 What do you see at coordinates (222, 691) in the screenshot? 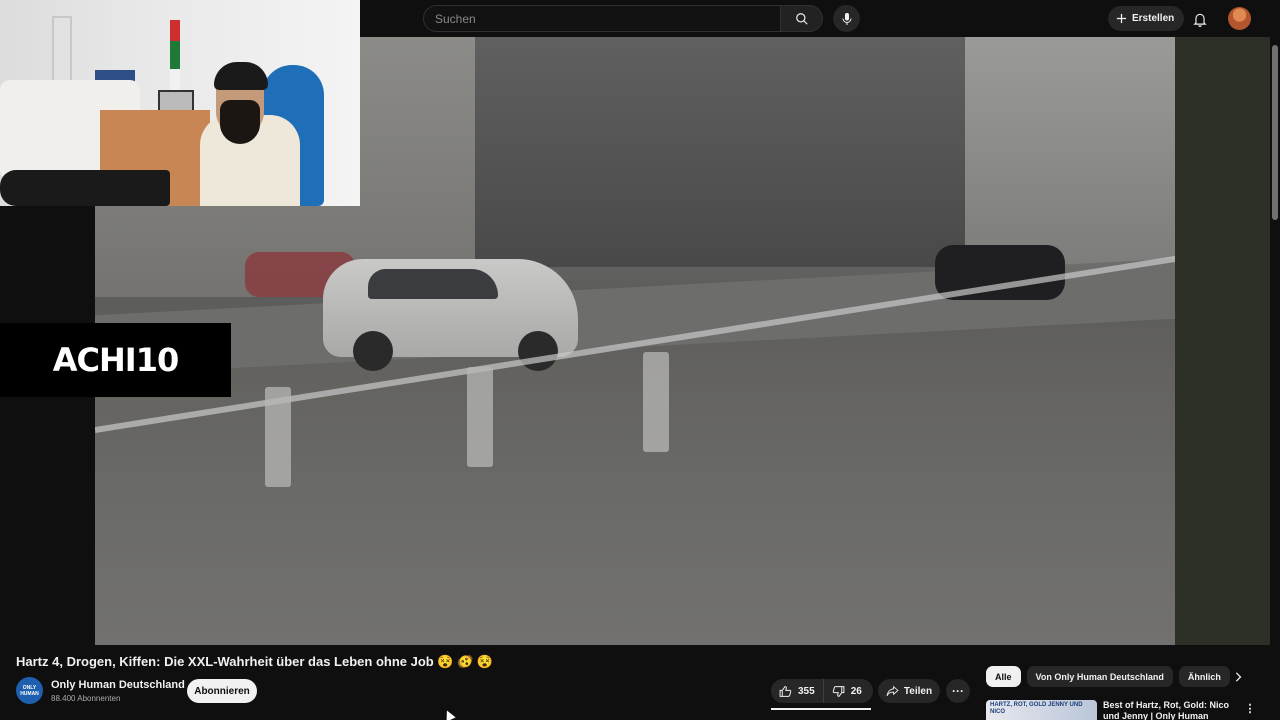
I see `subscribe-button: Abonnieren` at bounding box center [222, 691].